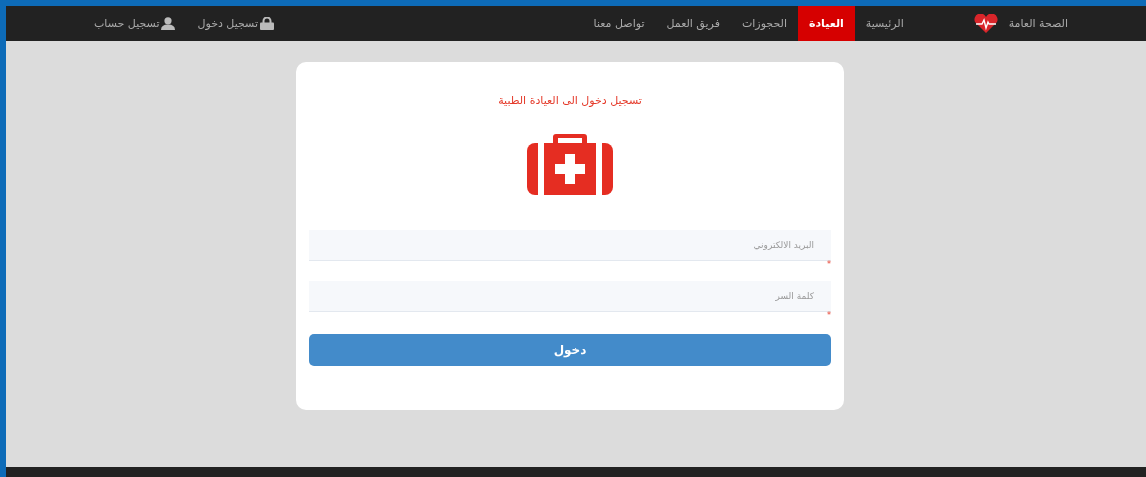 The width and height of the screenshot is (1146, 477). I want to click on input-field: كلمة السر, so click(570, 296).